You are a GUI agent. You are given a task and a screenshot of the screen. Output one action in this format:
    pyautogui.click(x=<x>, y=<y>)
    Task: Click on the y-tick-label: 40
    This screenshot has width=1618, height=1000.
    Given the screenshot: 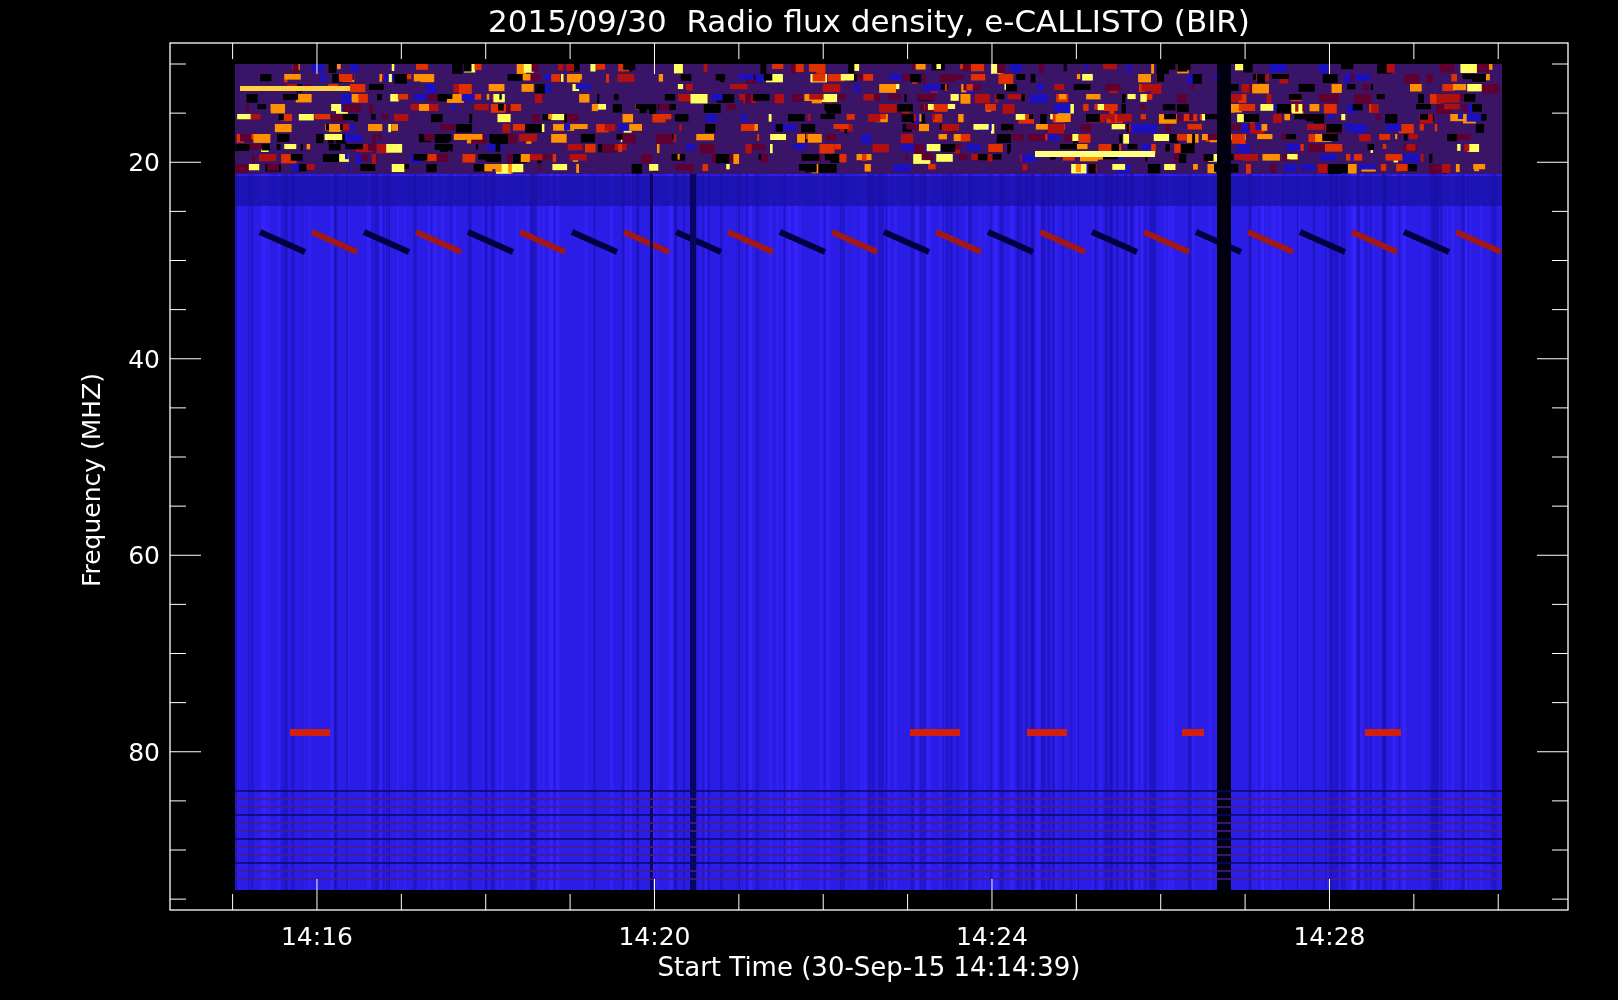 What is the action you would take?
    pyautogui.click(x=144, y=359)
    